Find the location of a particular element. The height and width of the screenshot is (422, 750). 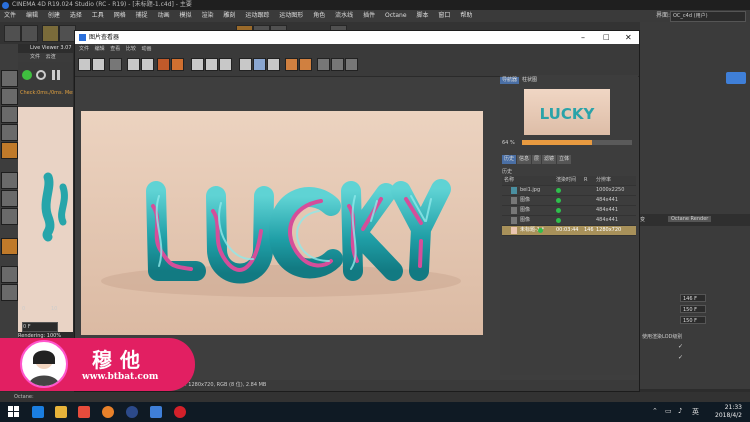

menu-item: 云渲 is located at coordinates (51, 57).